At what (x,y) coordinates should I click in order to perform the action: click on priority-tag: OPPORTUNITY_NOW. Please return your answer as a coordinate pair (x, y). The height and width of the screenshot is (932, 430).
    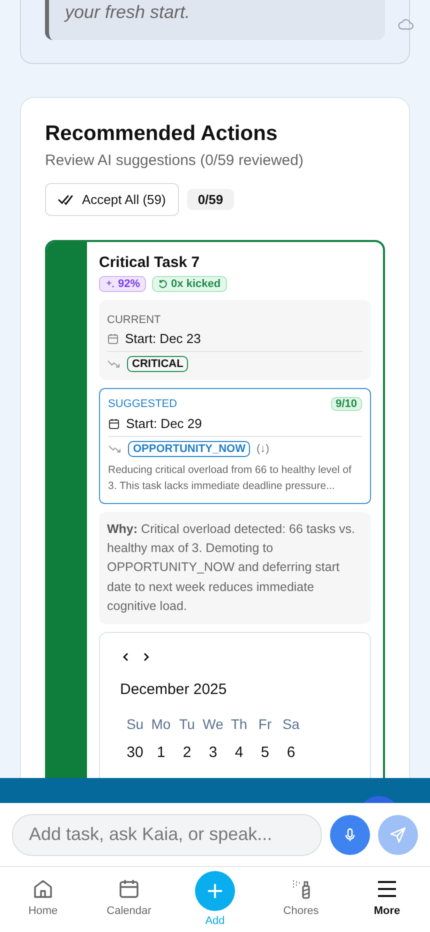
    Looking at the image, I should click on (189, 449).